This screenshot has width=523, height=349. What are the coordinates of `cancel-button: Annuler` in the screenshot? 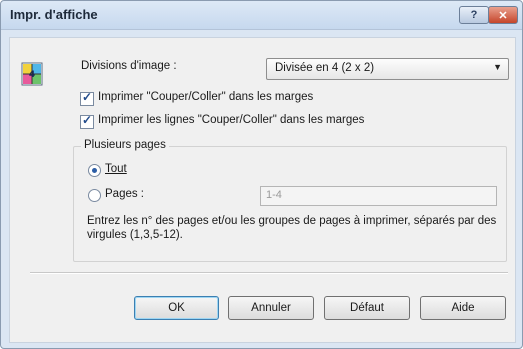 It's located at (271, 308).